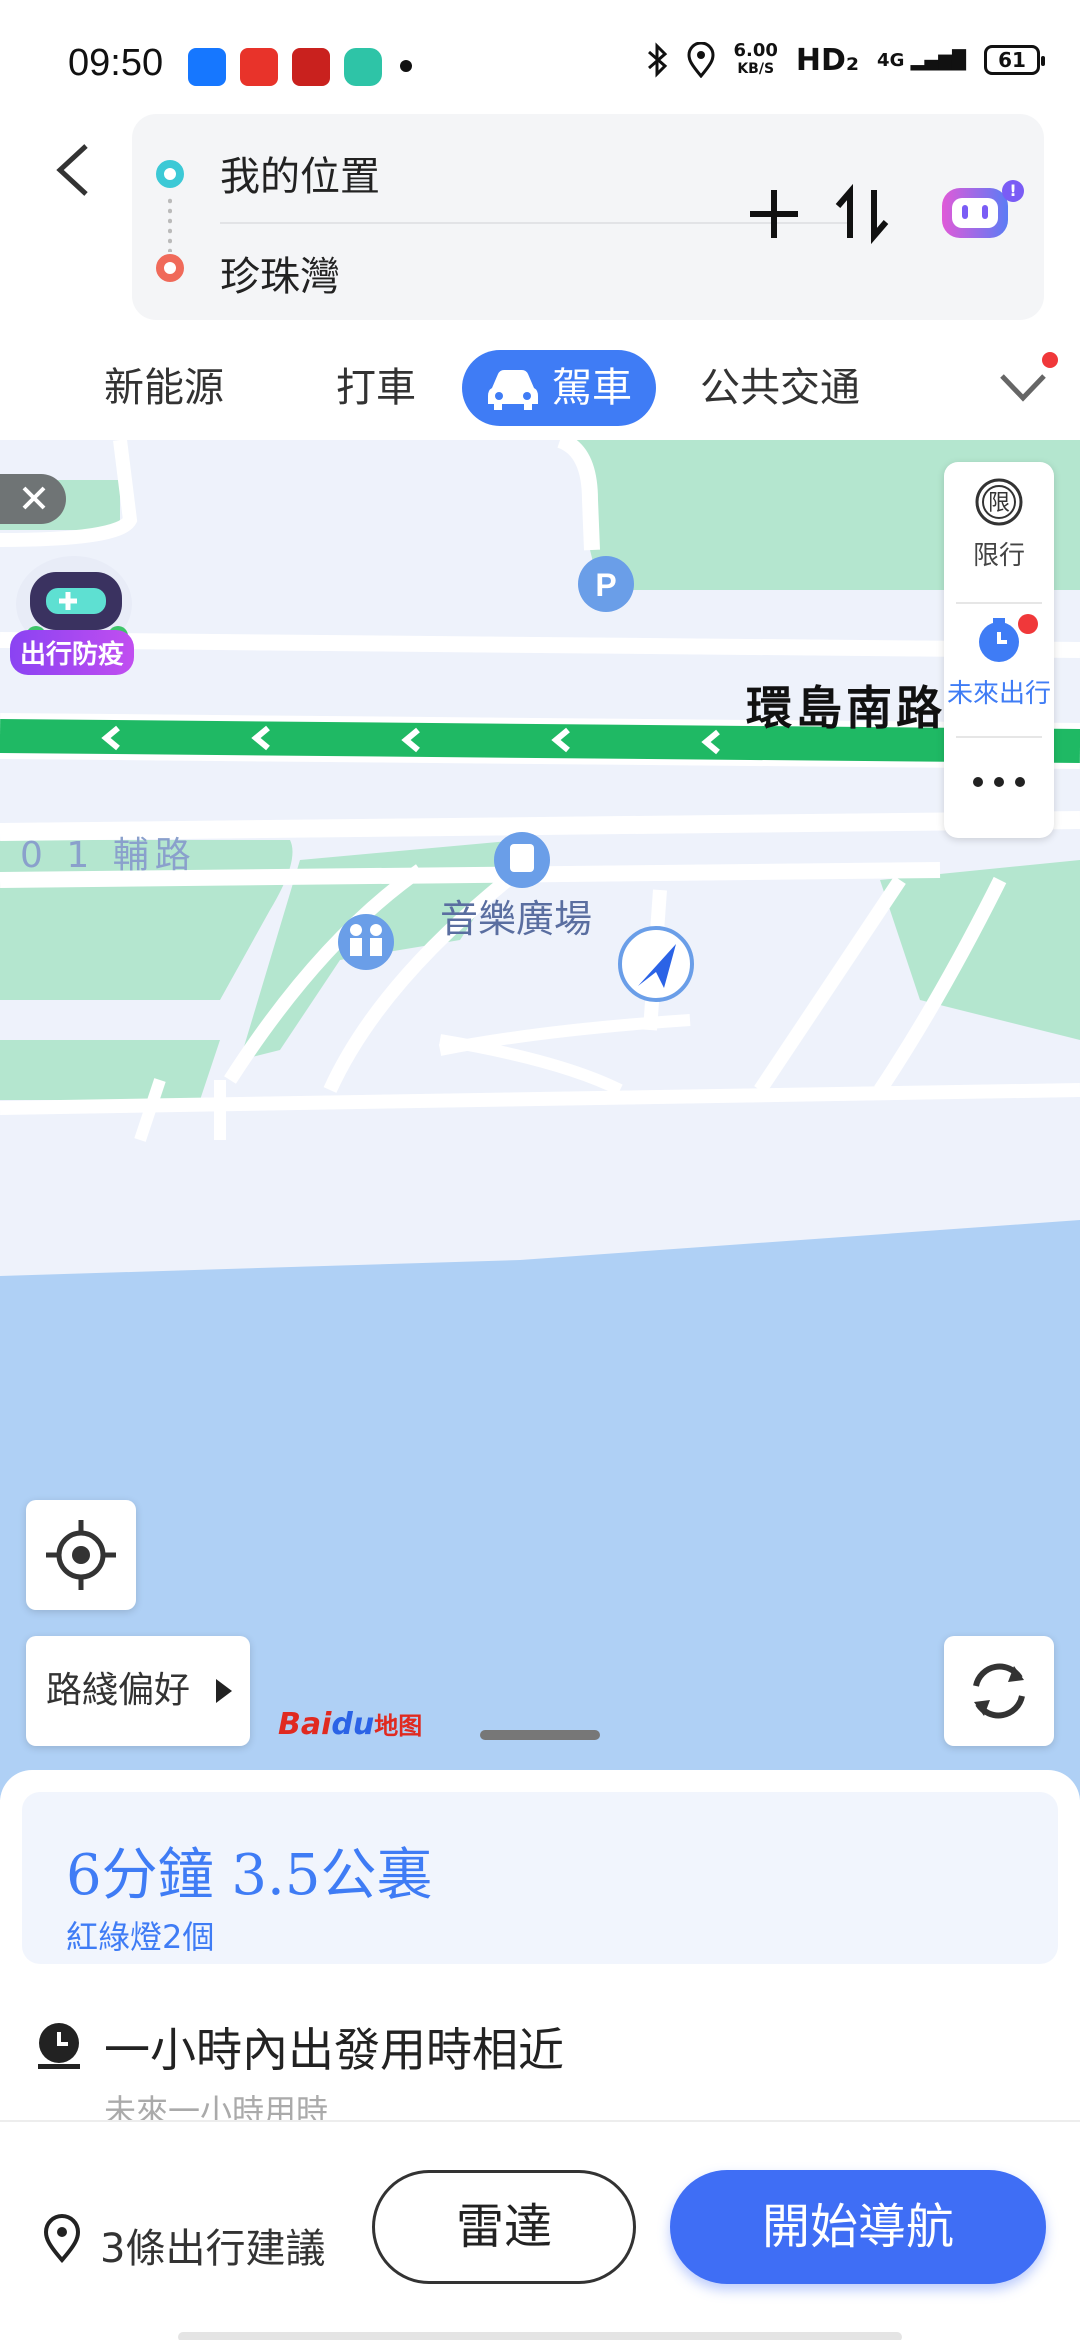  I want to click on future-travel-title: 一小時內出發用時相近, so click(334, 2047).